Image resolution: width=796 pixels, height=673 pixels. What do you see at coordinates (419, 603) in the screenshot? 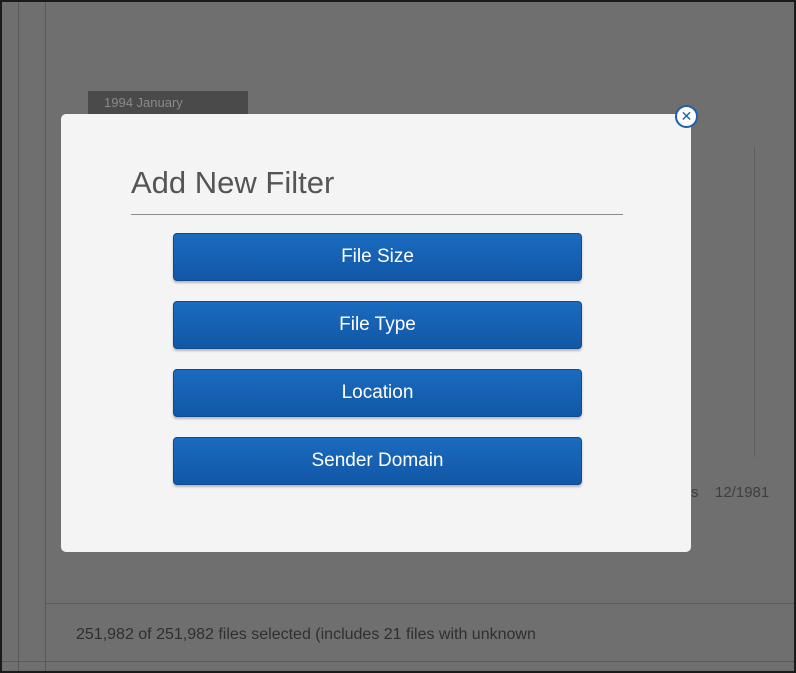
I see `status-divider` at bounding box center [419, 603].